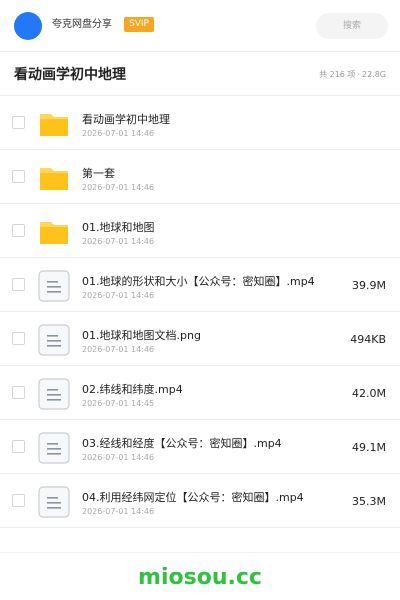 The height and width of the screenshot is (600, 400). What do you see at coordinates (82, 24) in the screenshot?
I see `username: 夸克网盘分享` at bounding box center [82, 24].